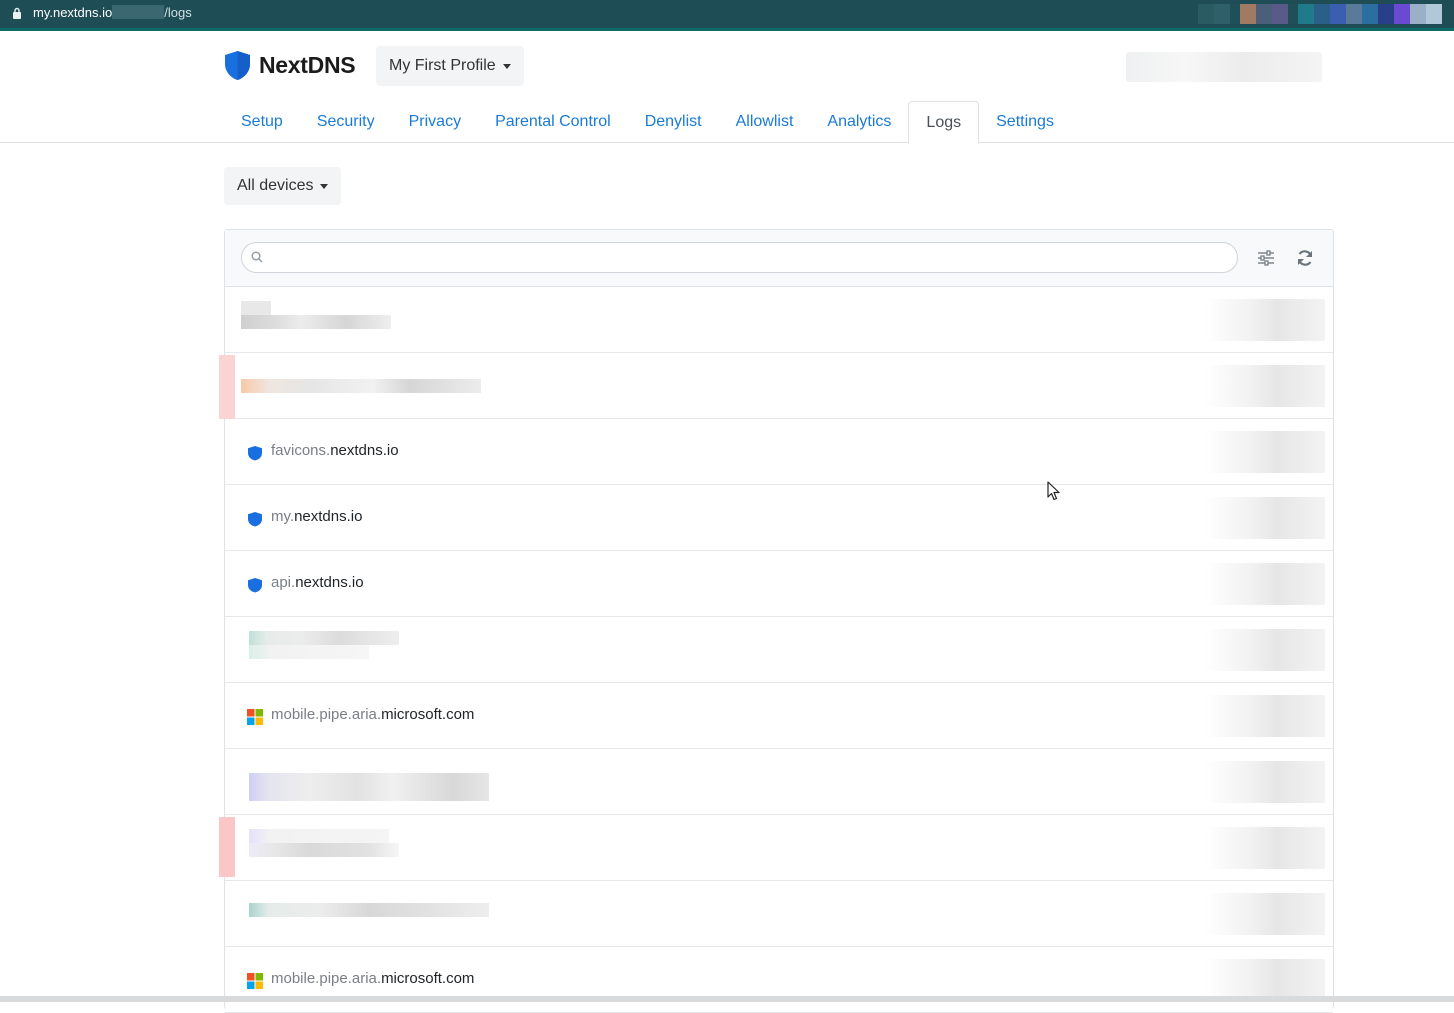  Describe the element at coordinates (859, 122) in the screenshot. I see `tab-analytics: Analytics` at that location.